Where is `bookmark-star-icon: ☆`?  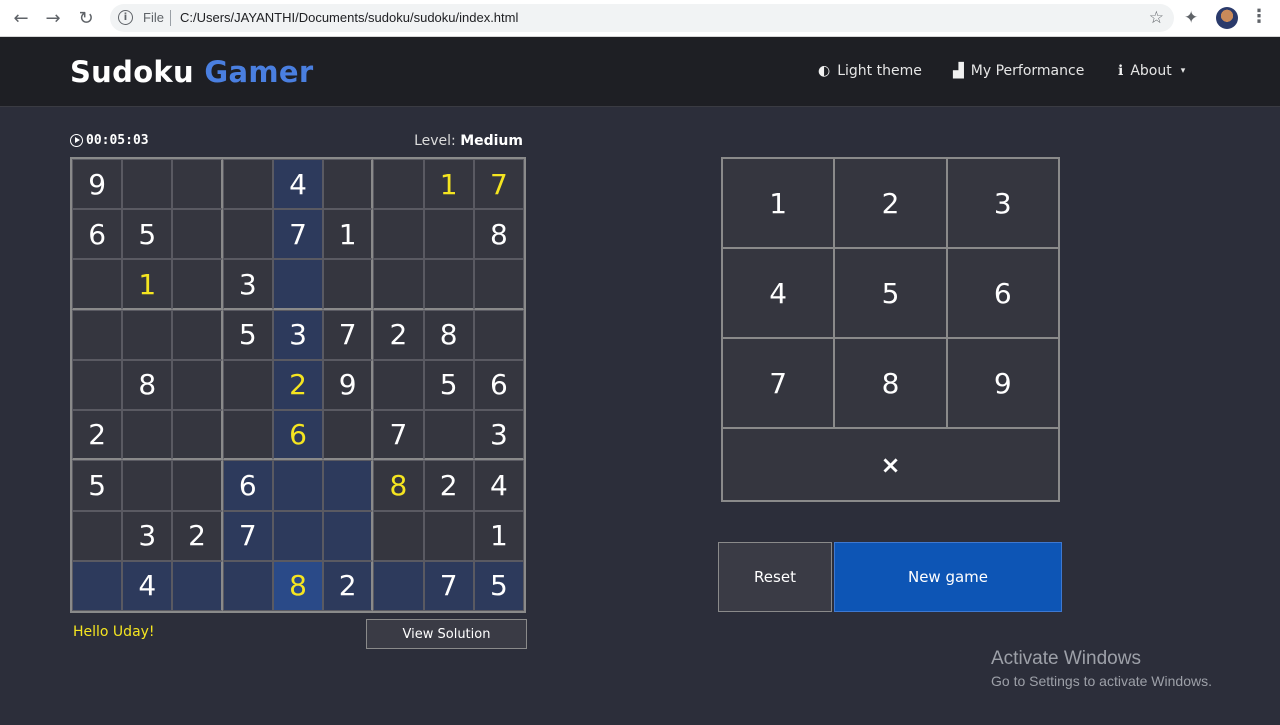
bookmark-star-icon: ☆ is located at coordinates (1156, 18).